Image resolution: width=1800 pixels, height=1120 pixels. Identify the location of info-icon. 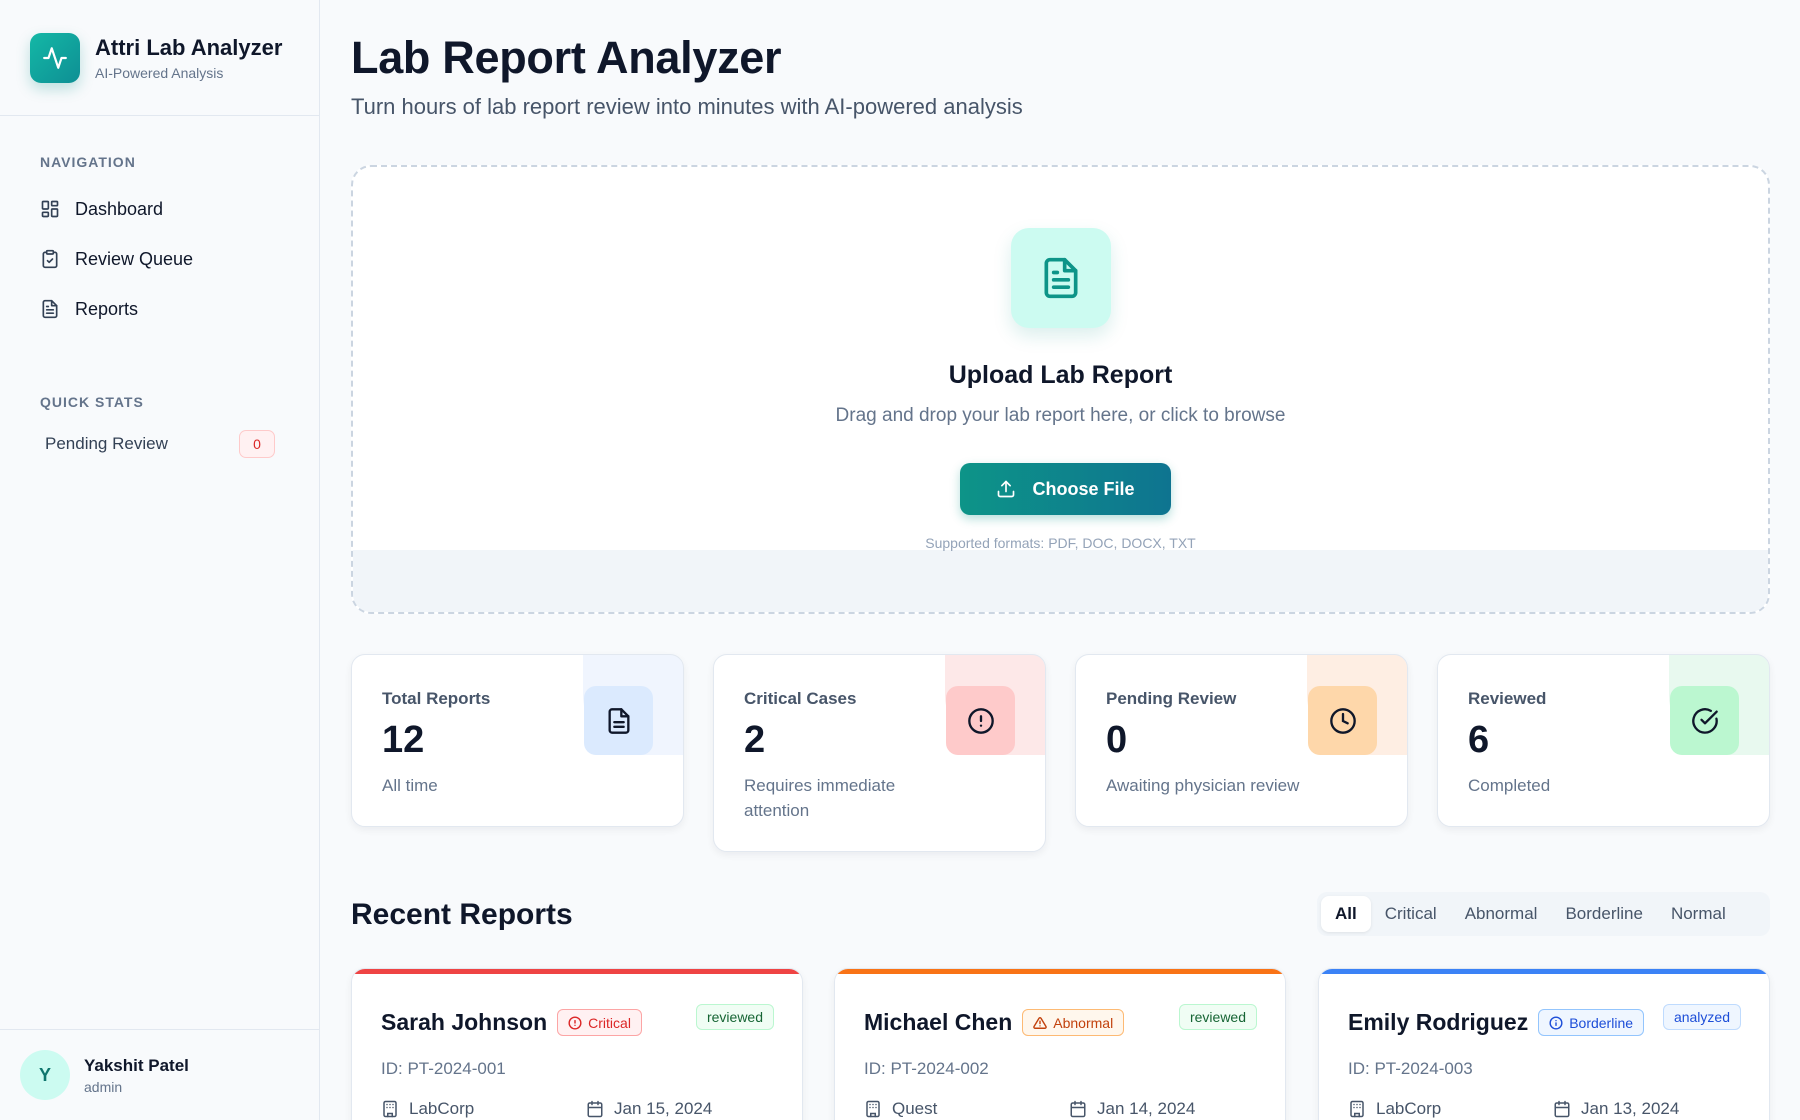
(1556, 1022).